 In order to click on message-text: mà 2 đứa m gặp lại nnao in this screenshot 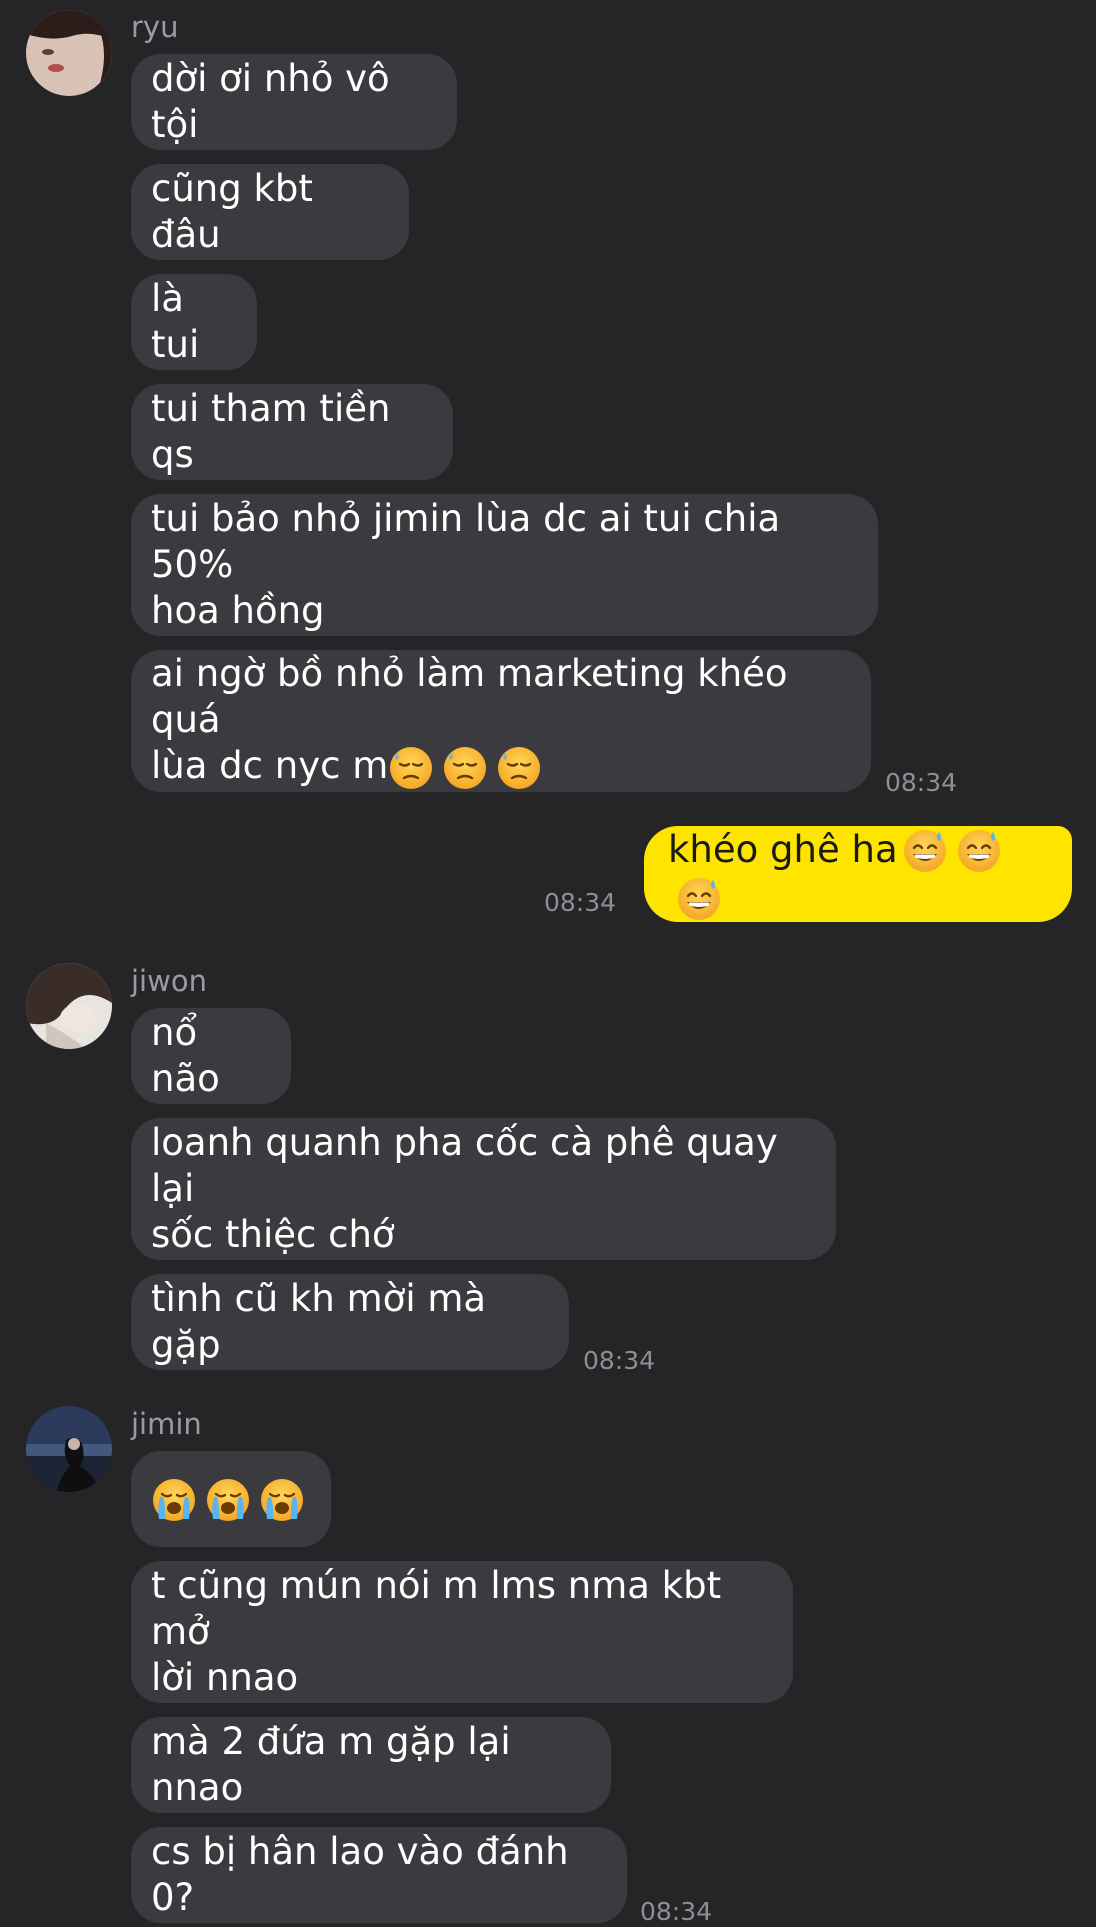, I will do `click(331, 1764)`.